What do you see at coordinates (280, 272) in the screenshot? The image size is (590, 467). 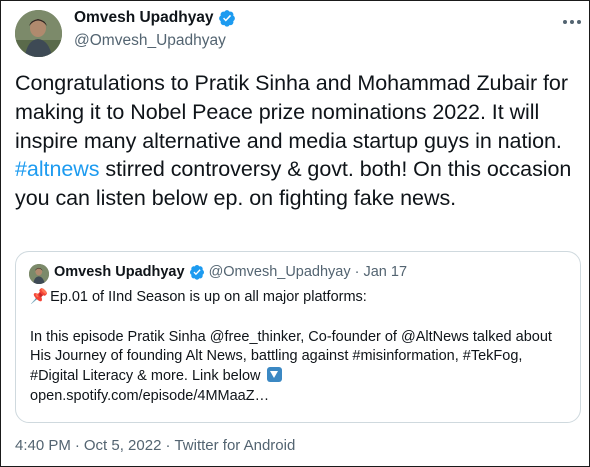 I see `quoted-author-handle: @Omvesh_Upadhyay` at bounding box center [280, 272].